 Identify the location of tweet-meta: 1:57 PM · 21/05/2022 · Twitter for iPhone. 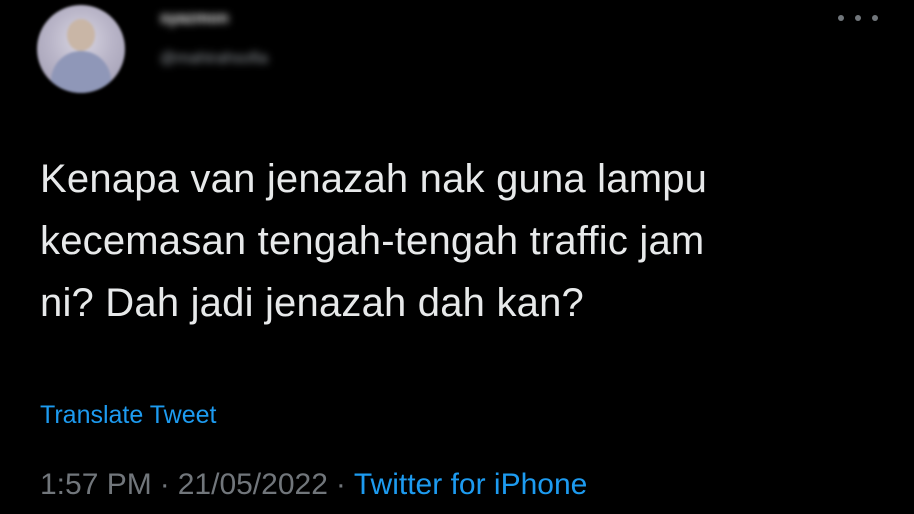
(313, 485).